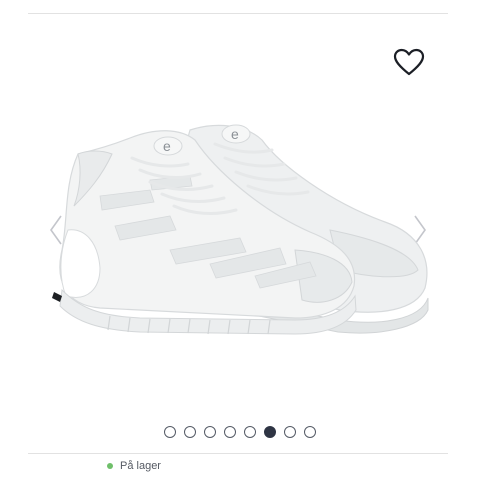 The width and height of the screenshot is (480, 480). I want to click on gallery-dot-active, so click(270, 432).